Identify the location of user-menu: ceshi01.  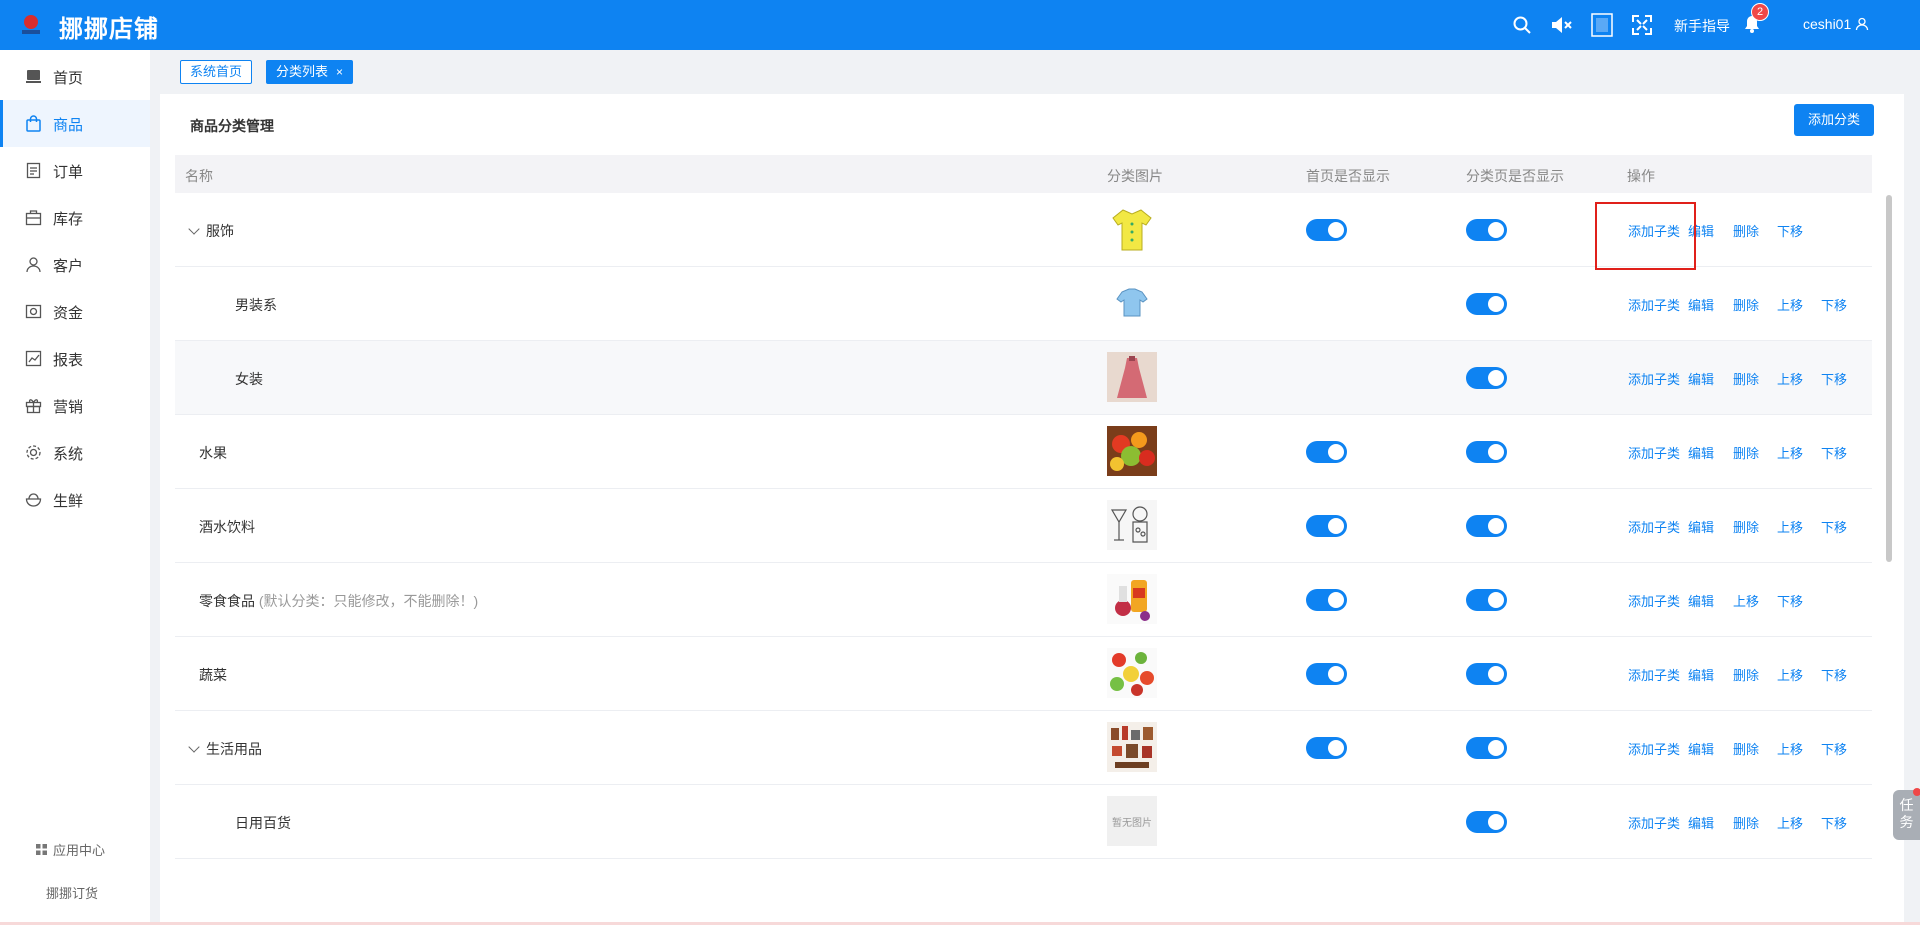
(1836, 24).